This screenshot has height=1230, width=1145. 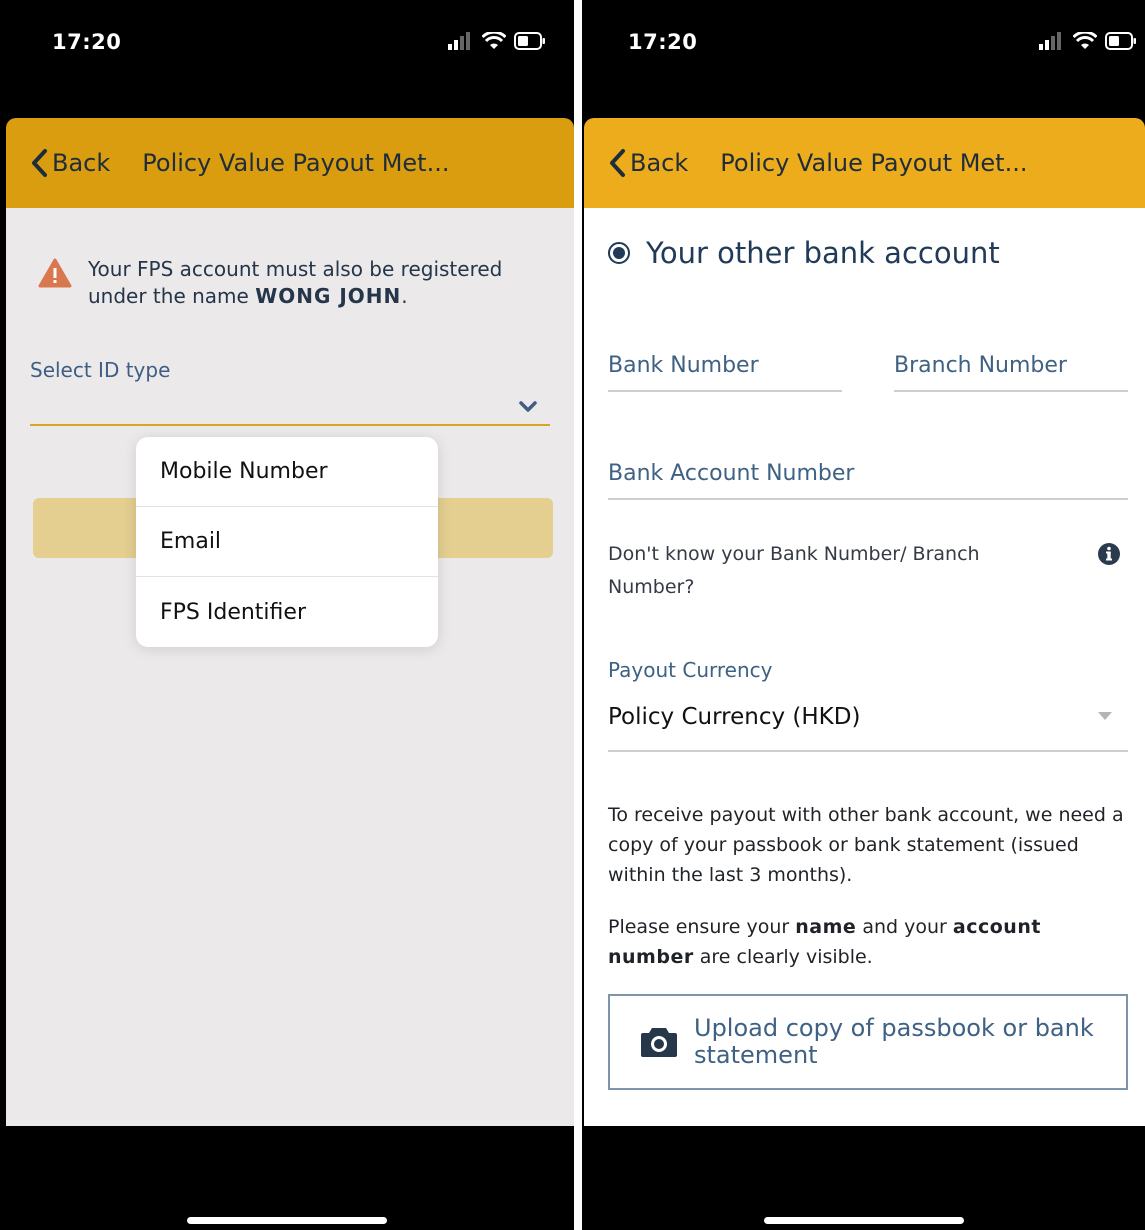 I want to click on bank-number-input: Bank Number, so click(x=725, y=360).